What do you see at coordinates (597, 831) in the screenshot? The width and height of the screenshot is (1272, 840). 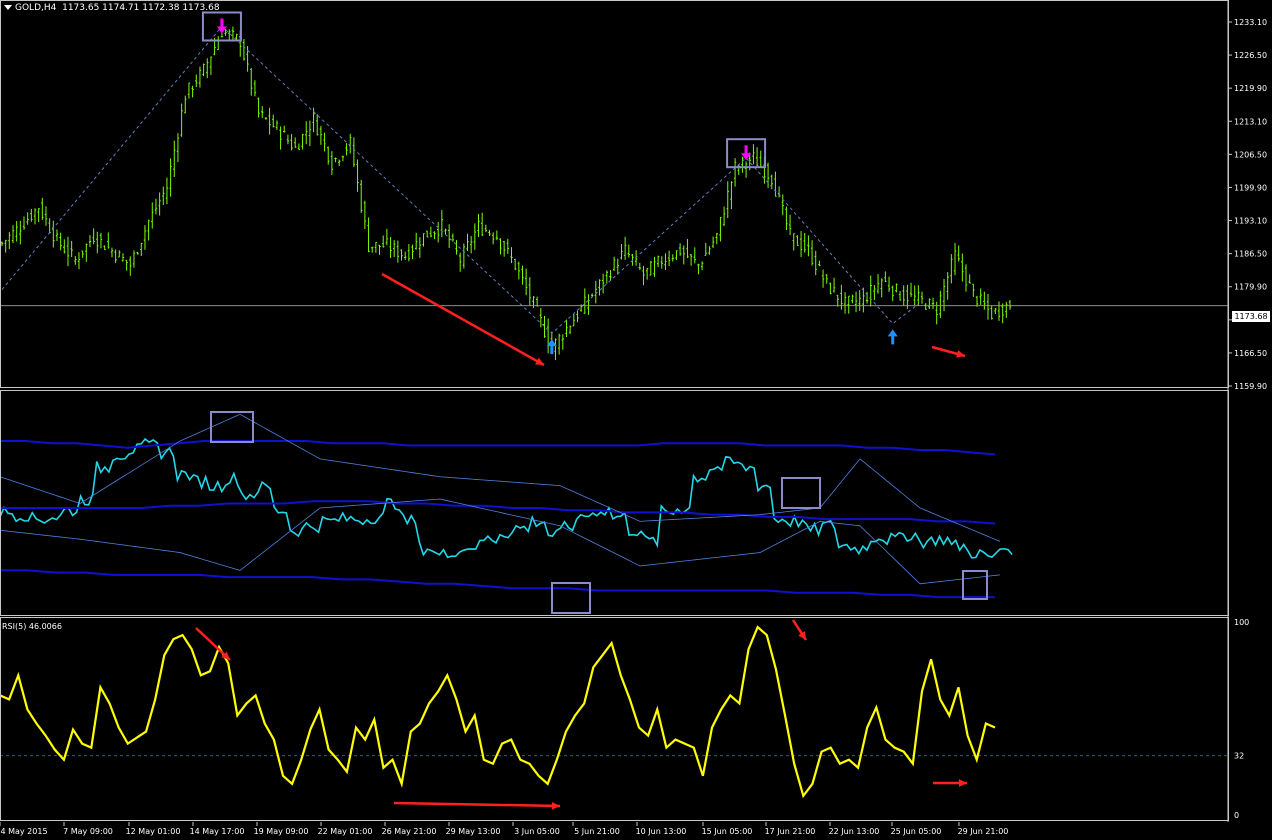 I see `time-tick-label: 5 Jun 21:00` at bounding box center [597, 831].